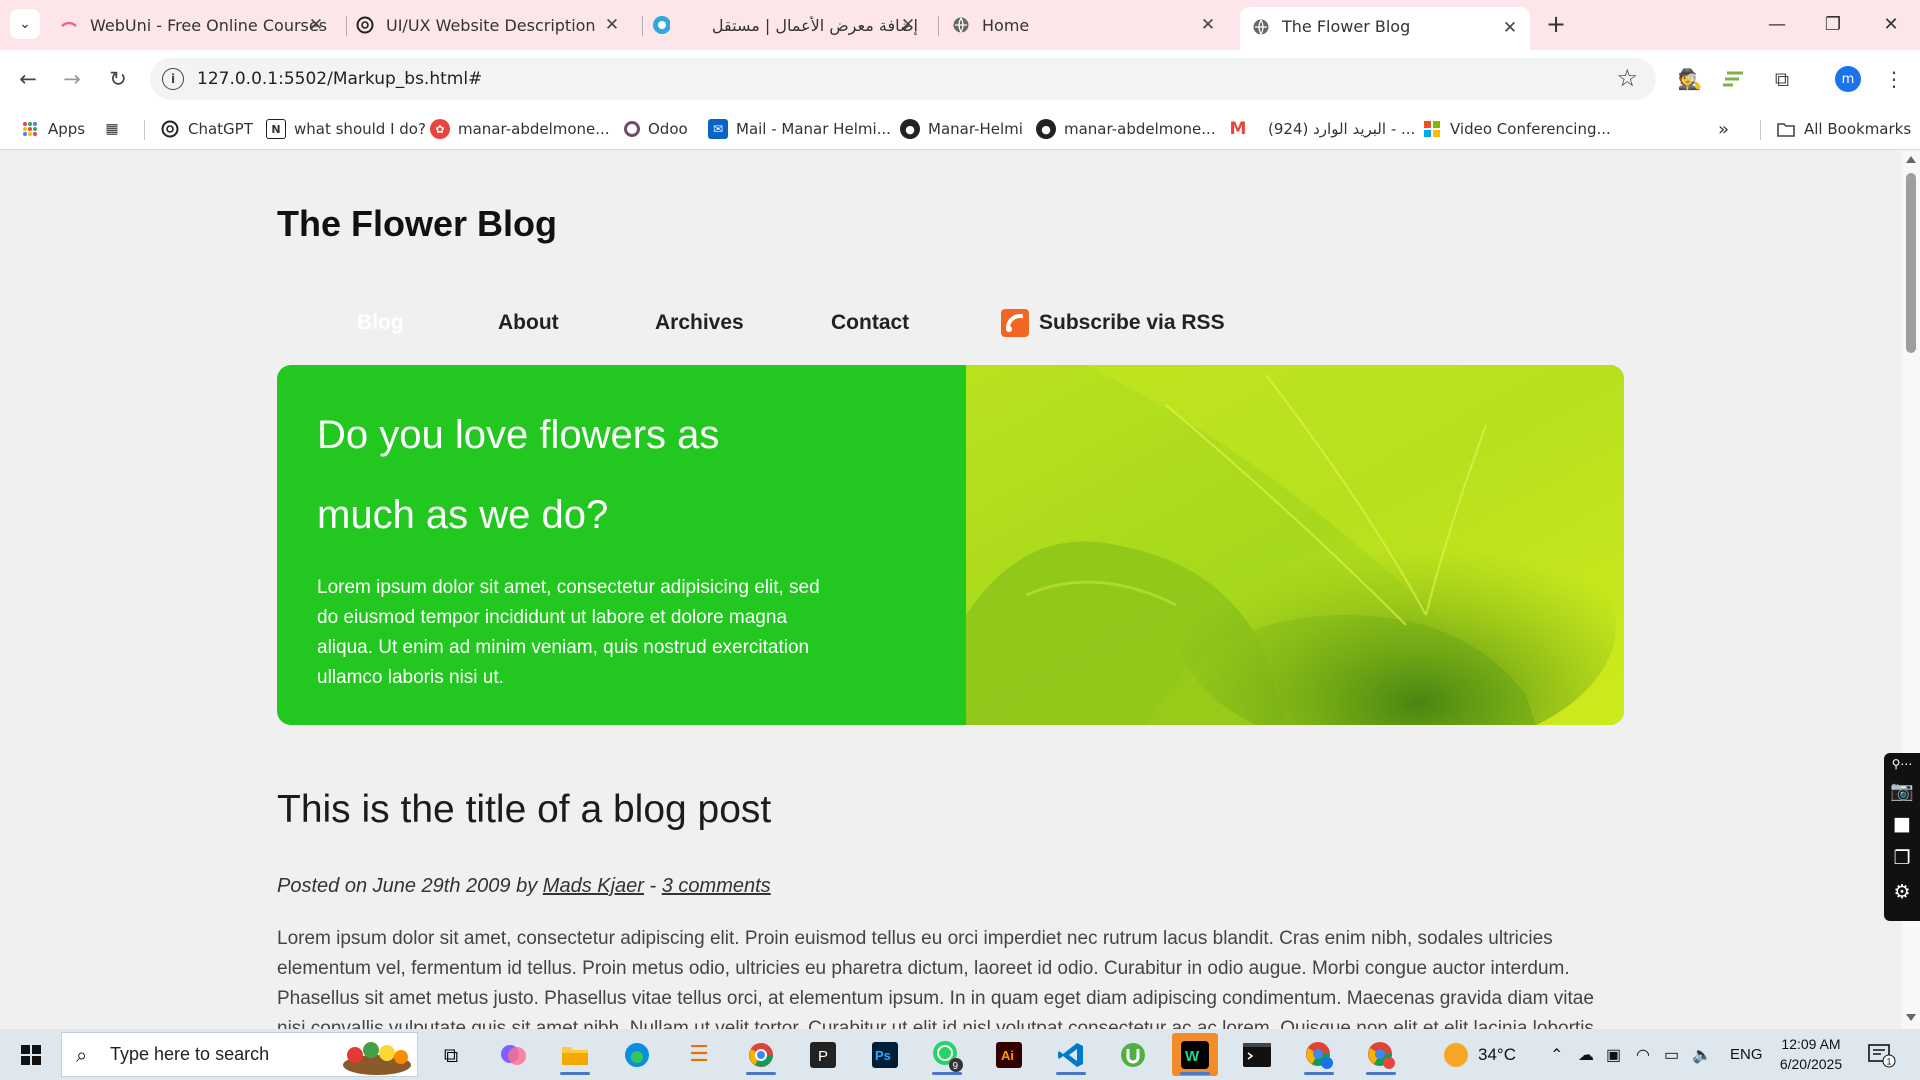 Image resolution: width=1920 pixels, height=1080 pixels. I want to click on forward-arrow-icon: →, so click(72, 79).